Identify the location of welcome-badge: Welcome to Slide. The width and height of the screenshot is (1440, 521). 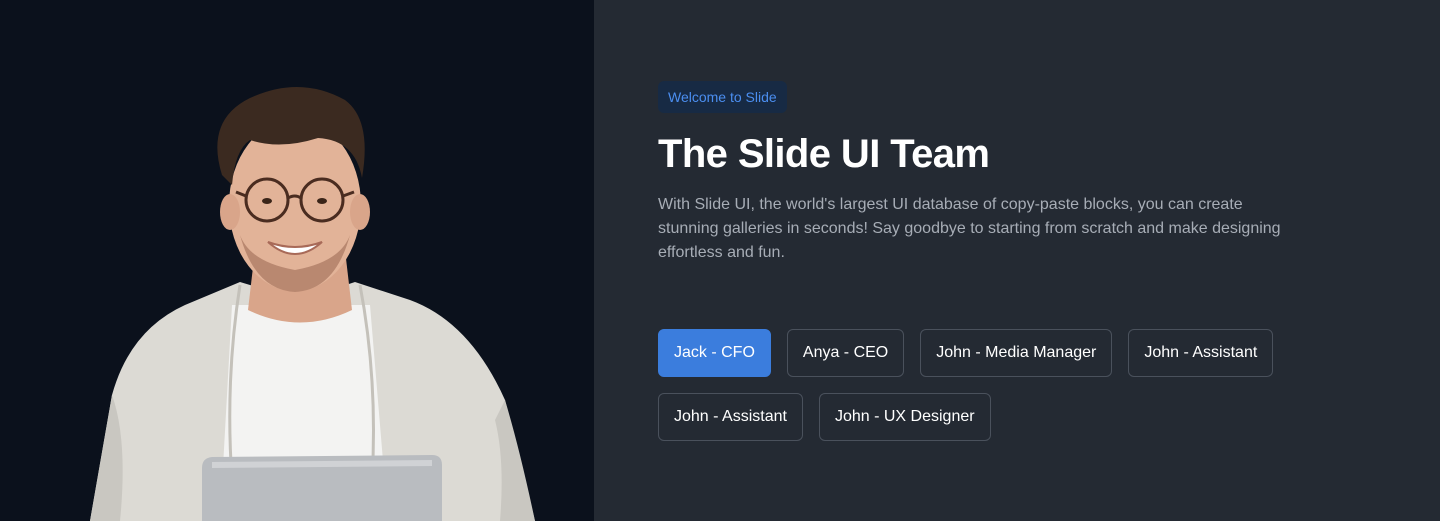
(722, 97).